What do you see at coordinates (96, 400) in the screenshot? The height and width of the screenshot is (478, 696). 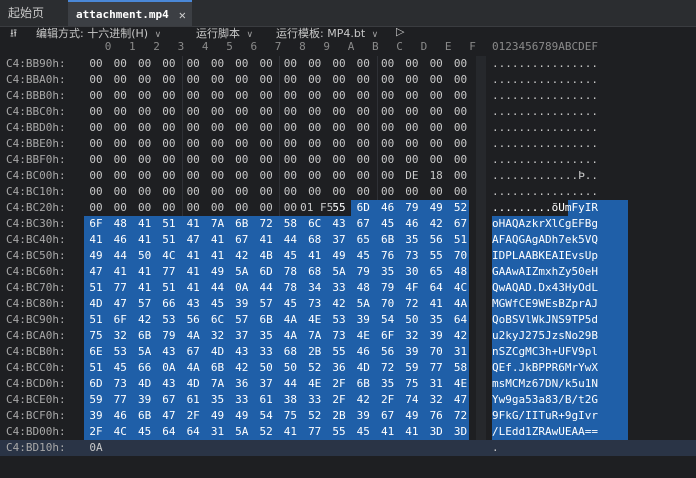 I see `hex-byte: 59` at bounding box center [96, 400].